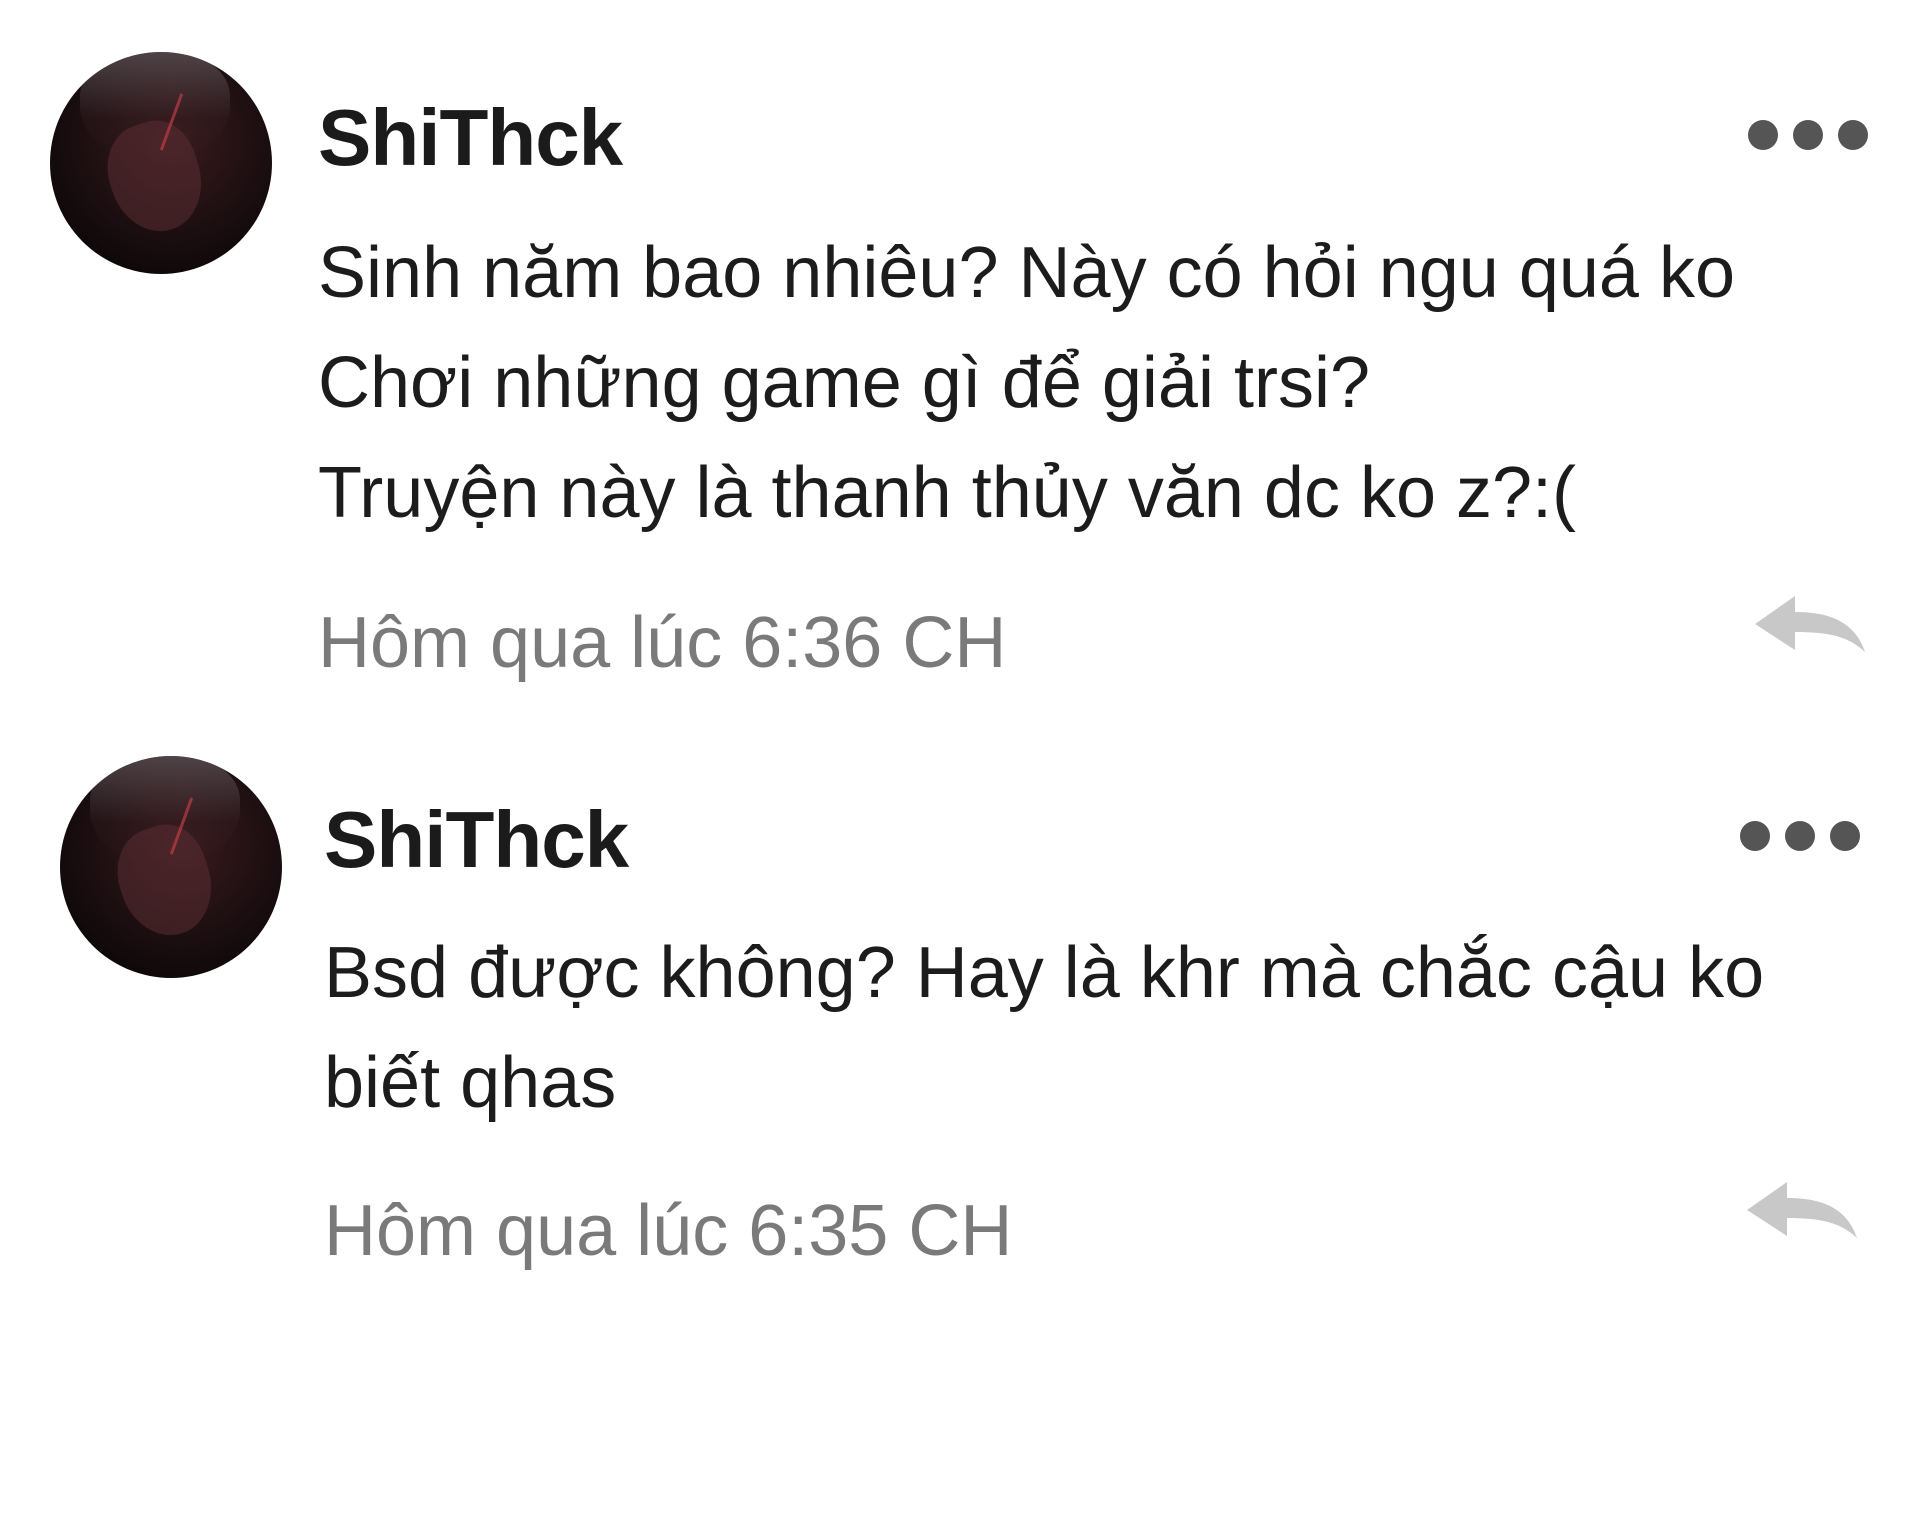 The width and height of the screenshot is (1920, 1536). Describe the element at coordinates (662, 643) in the screenshot. I see `comment-timestamp: Hôm qua lúc 6:36 CH` at that location.